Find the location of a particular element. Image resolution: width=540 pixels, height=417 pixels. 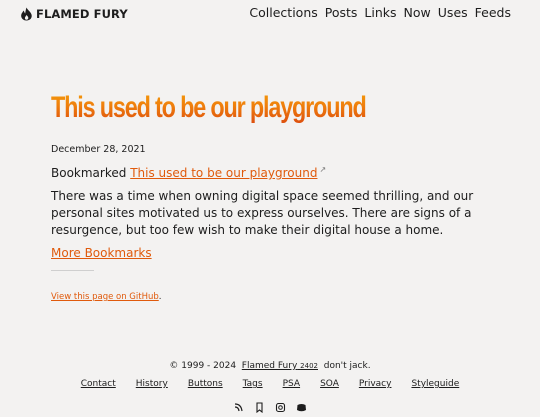

bookmarked-label: Bookmarked is located at coordinates (89, 173).